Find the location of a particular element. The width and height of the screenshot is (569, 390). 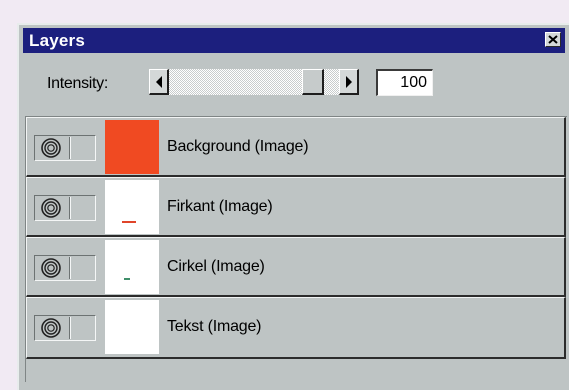

layer-row: Cirkel (Image) is located at coordinates (296, 267).